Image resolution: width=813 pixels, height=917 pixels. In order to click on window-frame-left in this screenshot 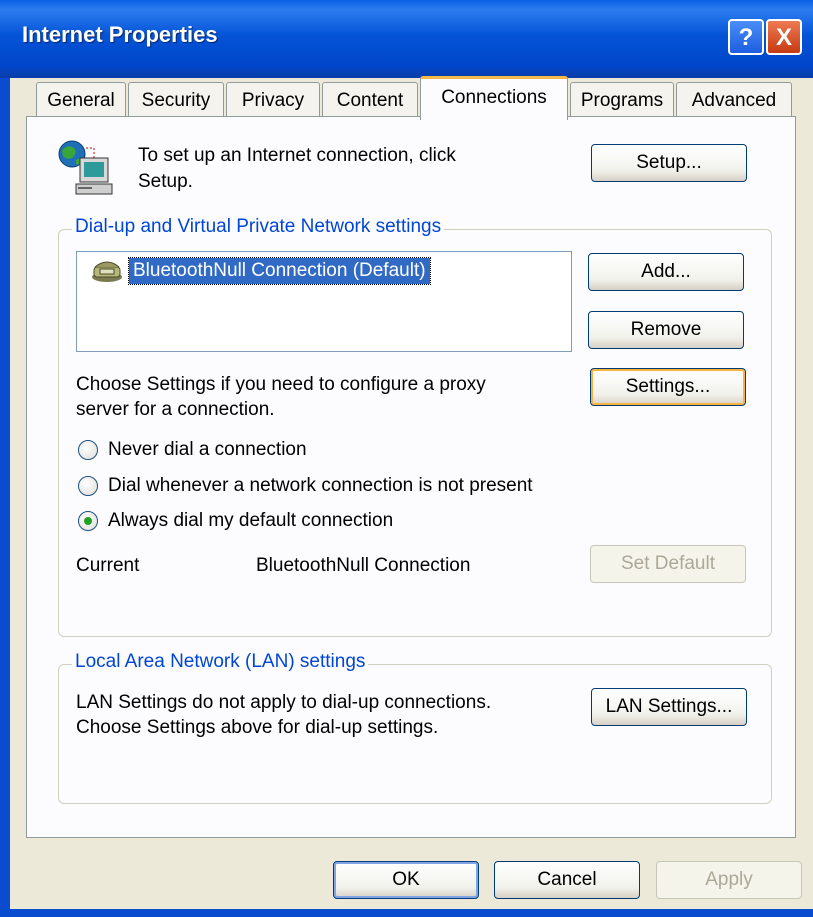, I will do `click(5, 497)`.